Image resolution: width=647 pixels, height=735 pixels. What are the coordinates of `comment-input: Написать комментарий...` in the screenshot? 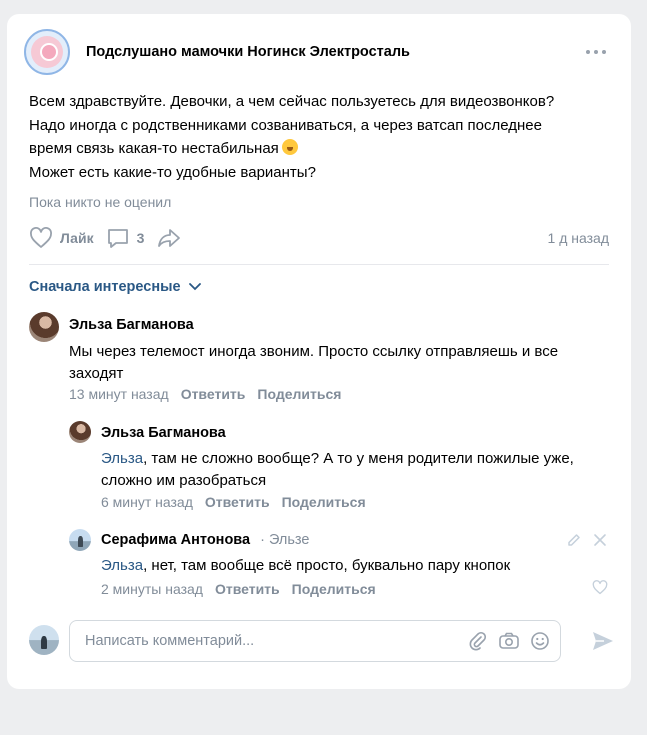 It's located at (315, 641).